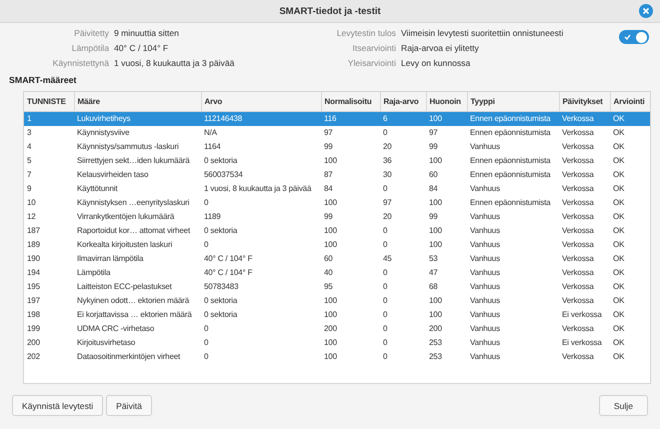  I want to click on table-cell-text: Dataosoitinmerkintöjen virheet, so click(129, 357).